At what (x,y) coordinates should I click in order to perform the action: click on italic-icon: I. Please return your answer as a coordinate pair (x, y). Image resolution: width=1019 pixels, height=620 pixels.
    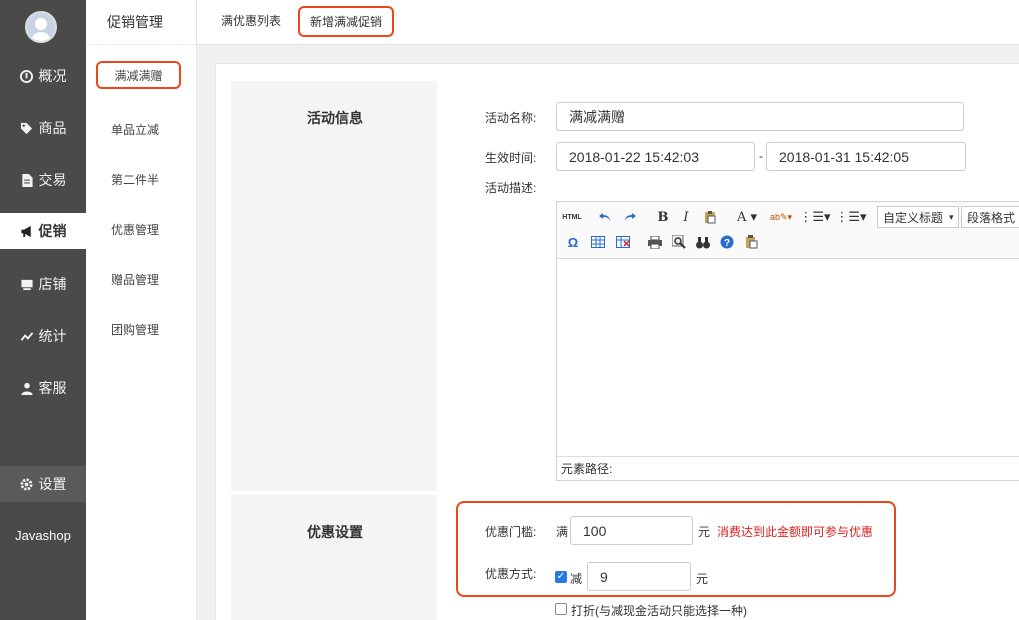
    Looking at the image, I should click on (686, 217).